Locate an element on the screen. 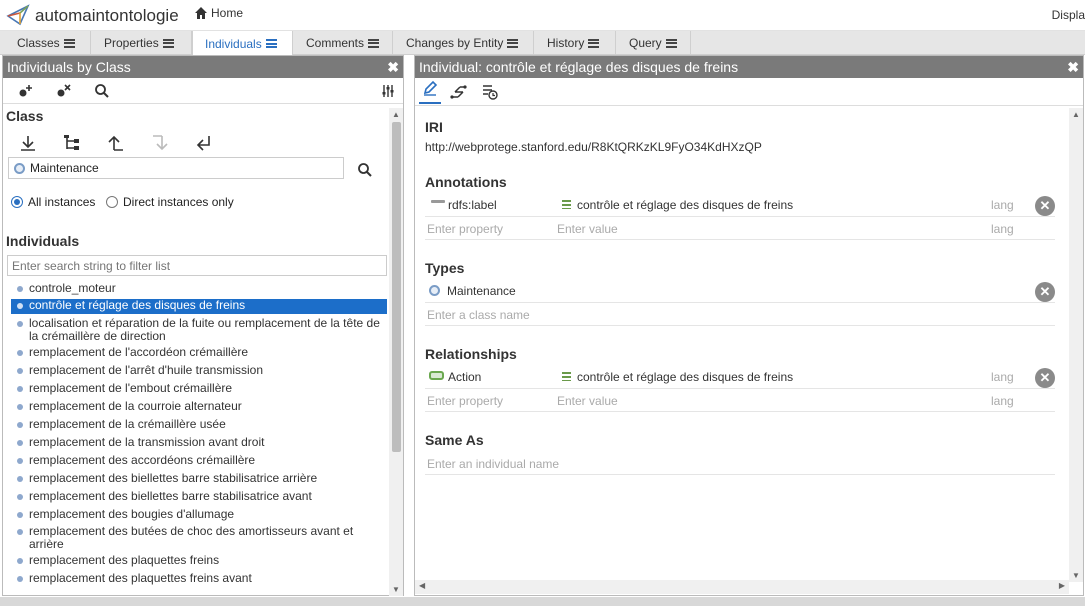 Image resolution: width=1085 pixels, height=606 pixels. history-list-icon is located at coordinates (490, 93).